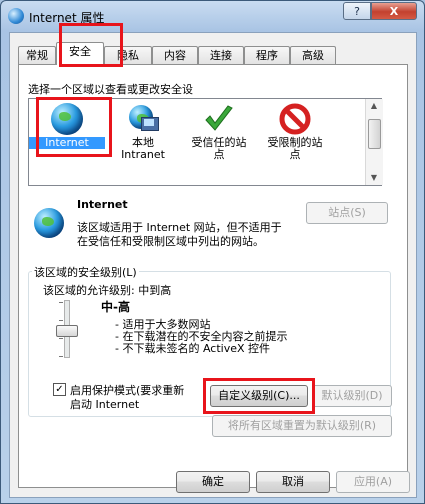 The image size is (425, 504). What do you see at coordinates (267, 55) in the screenshot?
I see `tab-programs: 程序` at bounding box center [267, 55].